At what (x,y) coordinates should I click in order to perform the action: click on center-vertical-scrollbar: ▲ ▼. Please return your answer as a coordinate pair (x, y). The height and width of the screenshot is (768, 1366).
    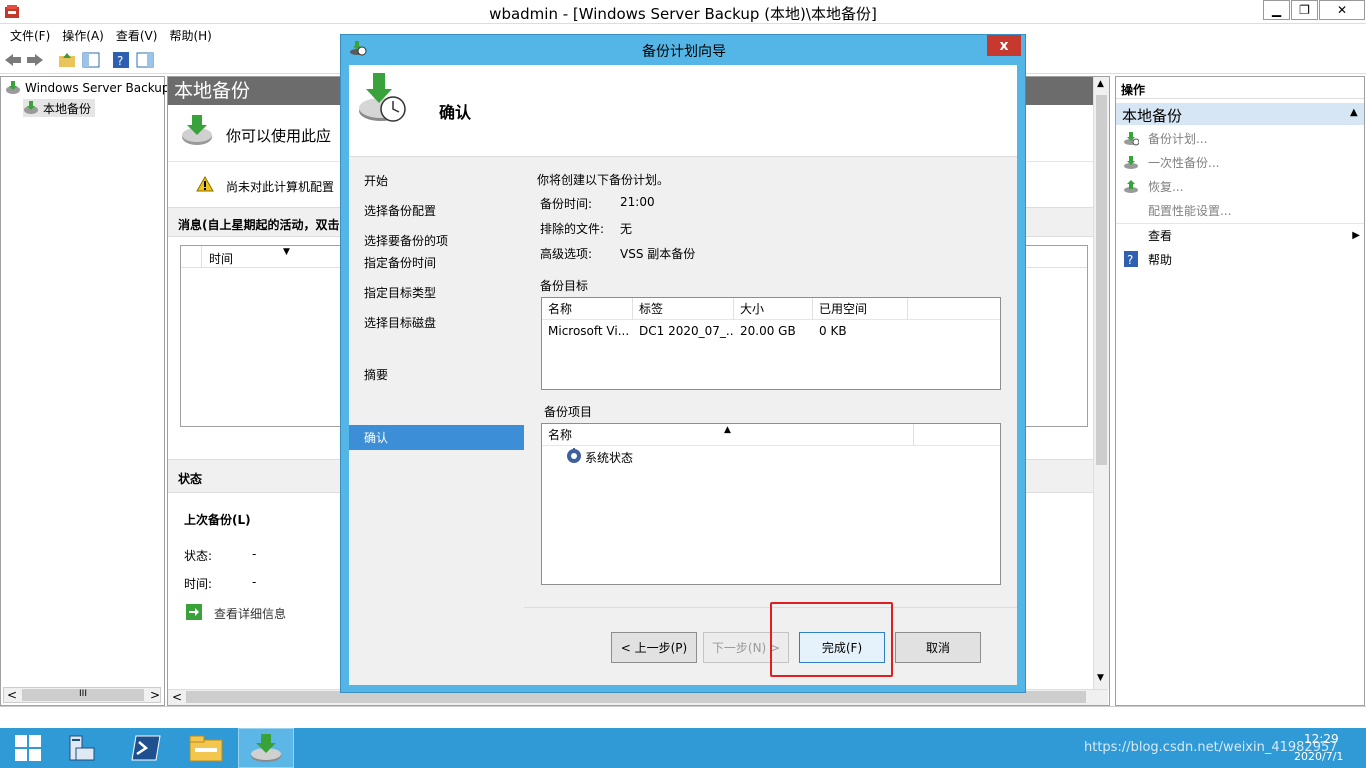
    Looking at the image, I should click on (1101, 383).